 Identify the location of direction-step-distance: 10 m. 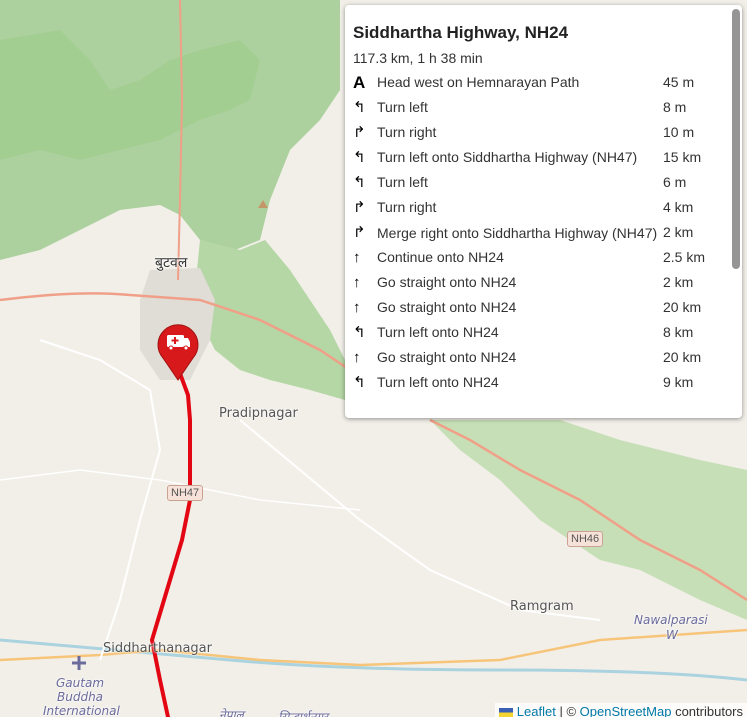
(679, 132).